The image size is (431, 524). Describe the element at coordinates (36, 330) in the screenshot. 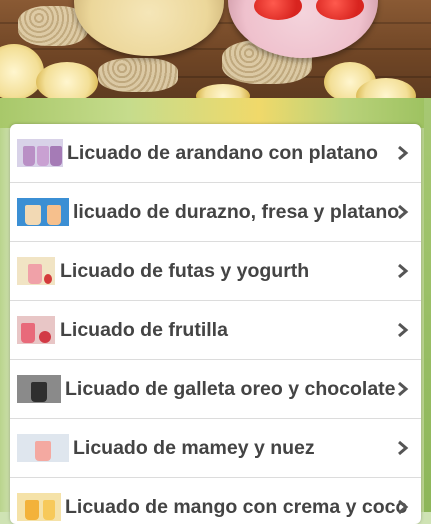

I see `strawberry-smoothie-icon` at that location.